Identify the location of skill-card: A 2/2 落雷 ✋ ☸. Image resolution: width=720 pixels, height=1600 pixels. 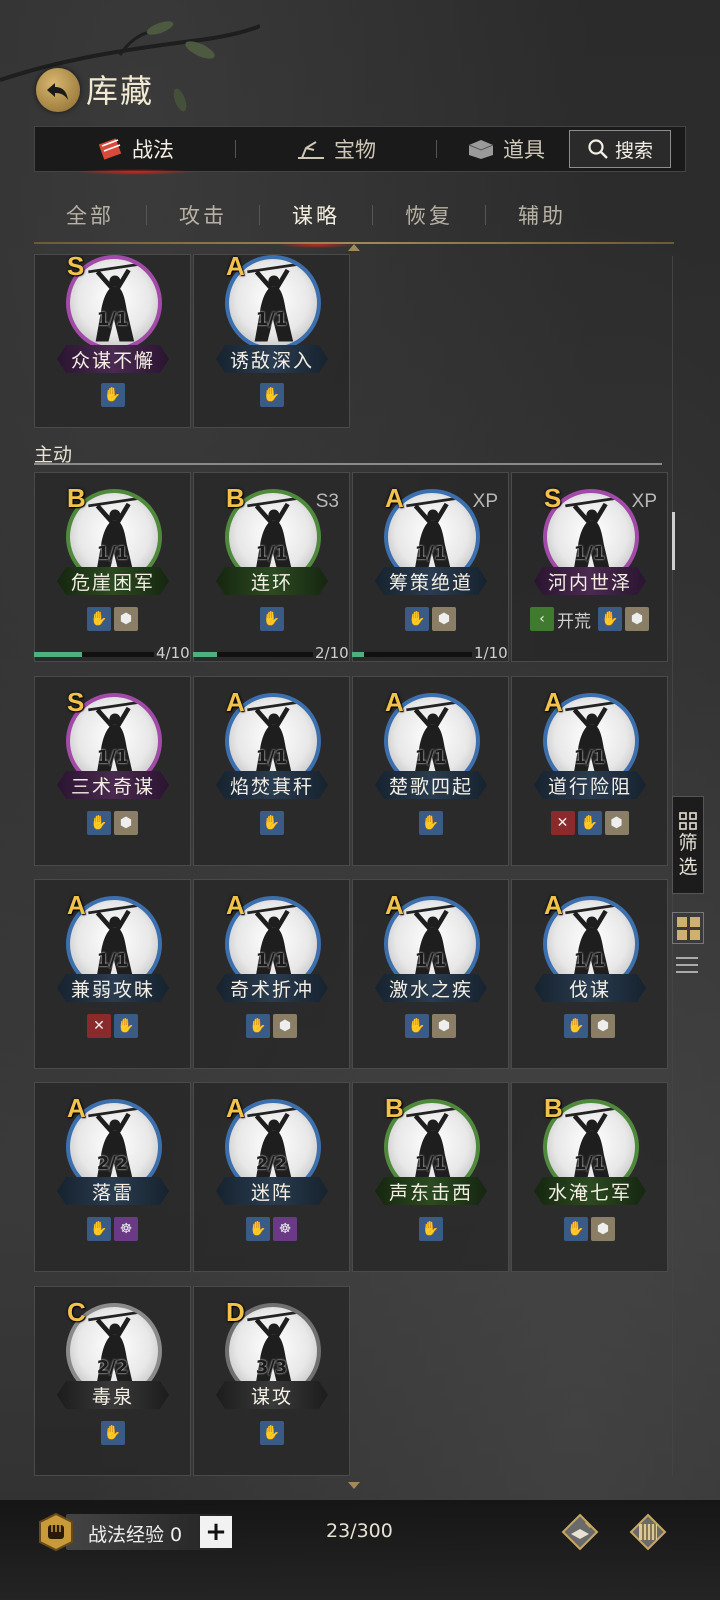
(112, 1177).